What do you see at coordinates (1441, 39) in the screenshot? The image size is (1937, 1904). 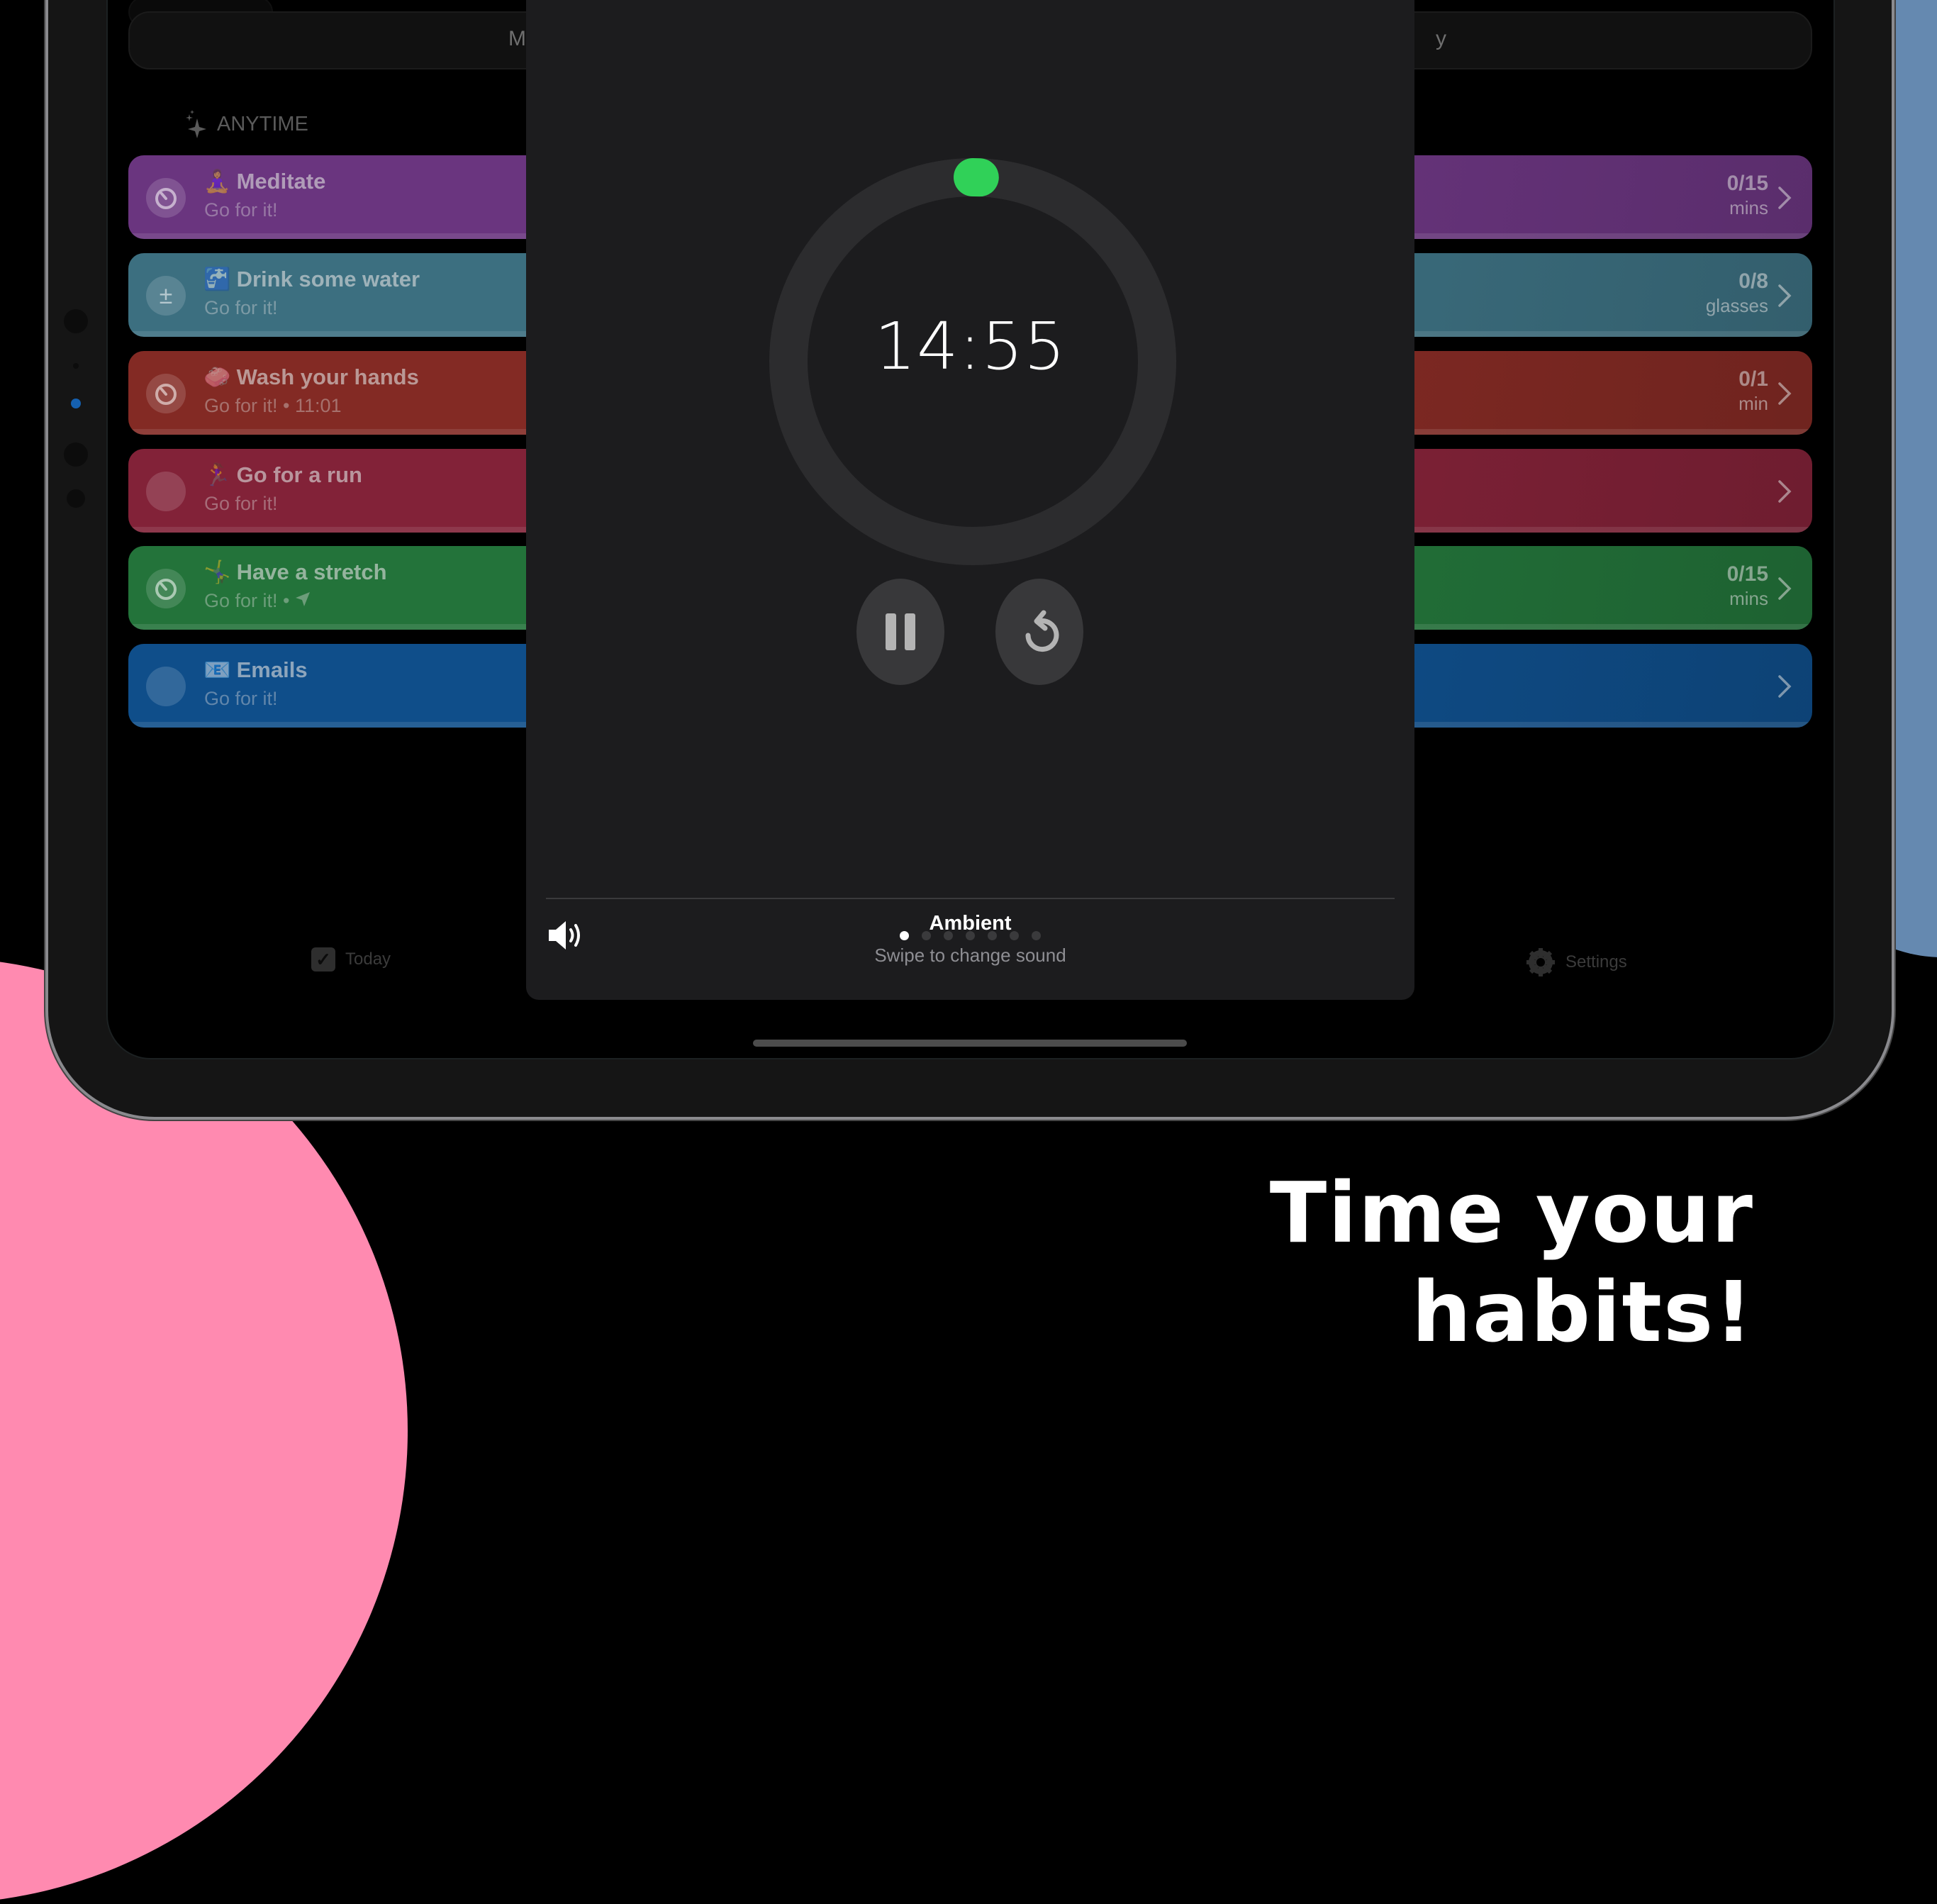 I see `segment-label-right: y` at bounding box center [1441, 39].